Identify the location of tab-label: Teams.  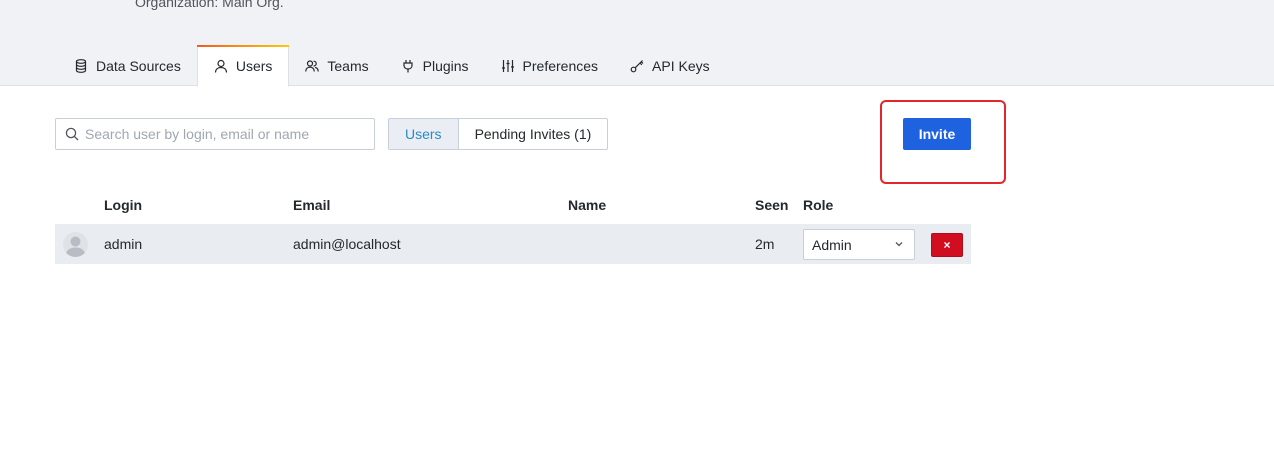
(348, 65).